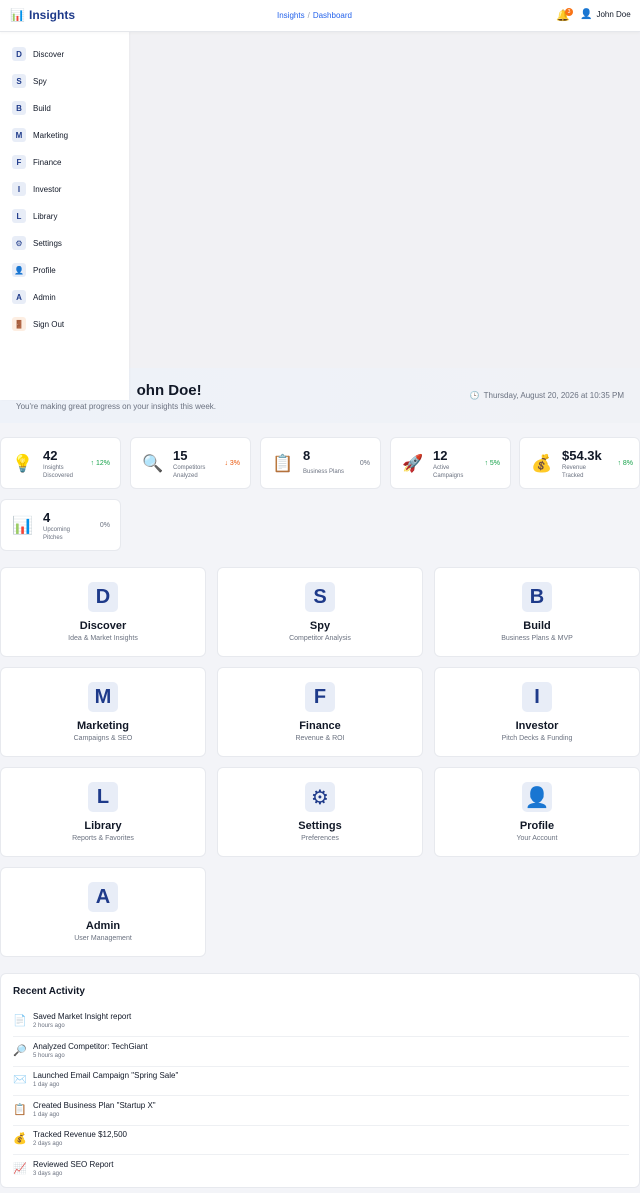  I want to click on activity-text: Tracked Revenue $12,500, so click(80, 1134).